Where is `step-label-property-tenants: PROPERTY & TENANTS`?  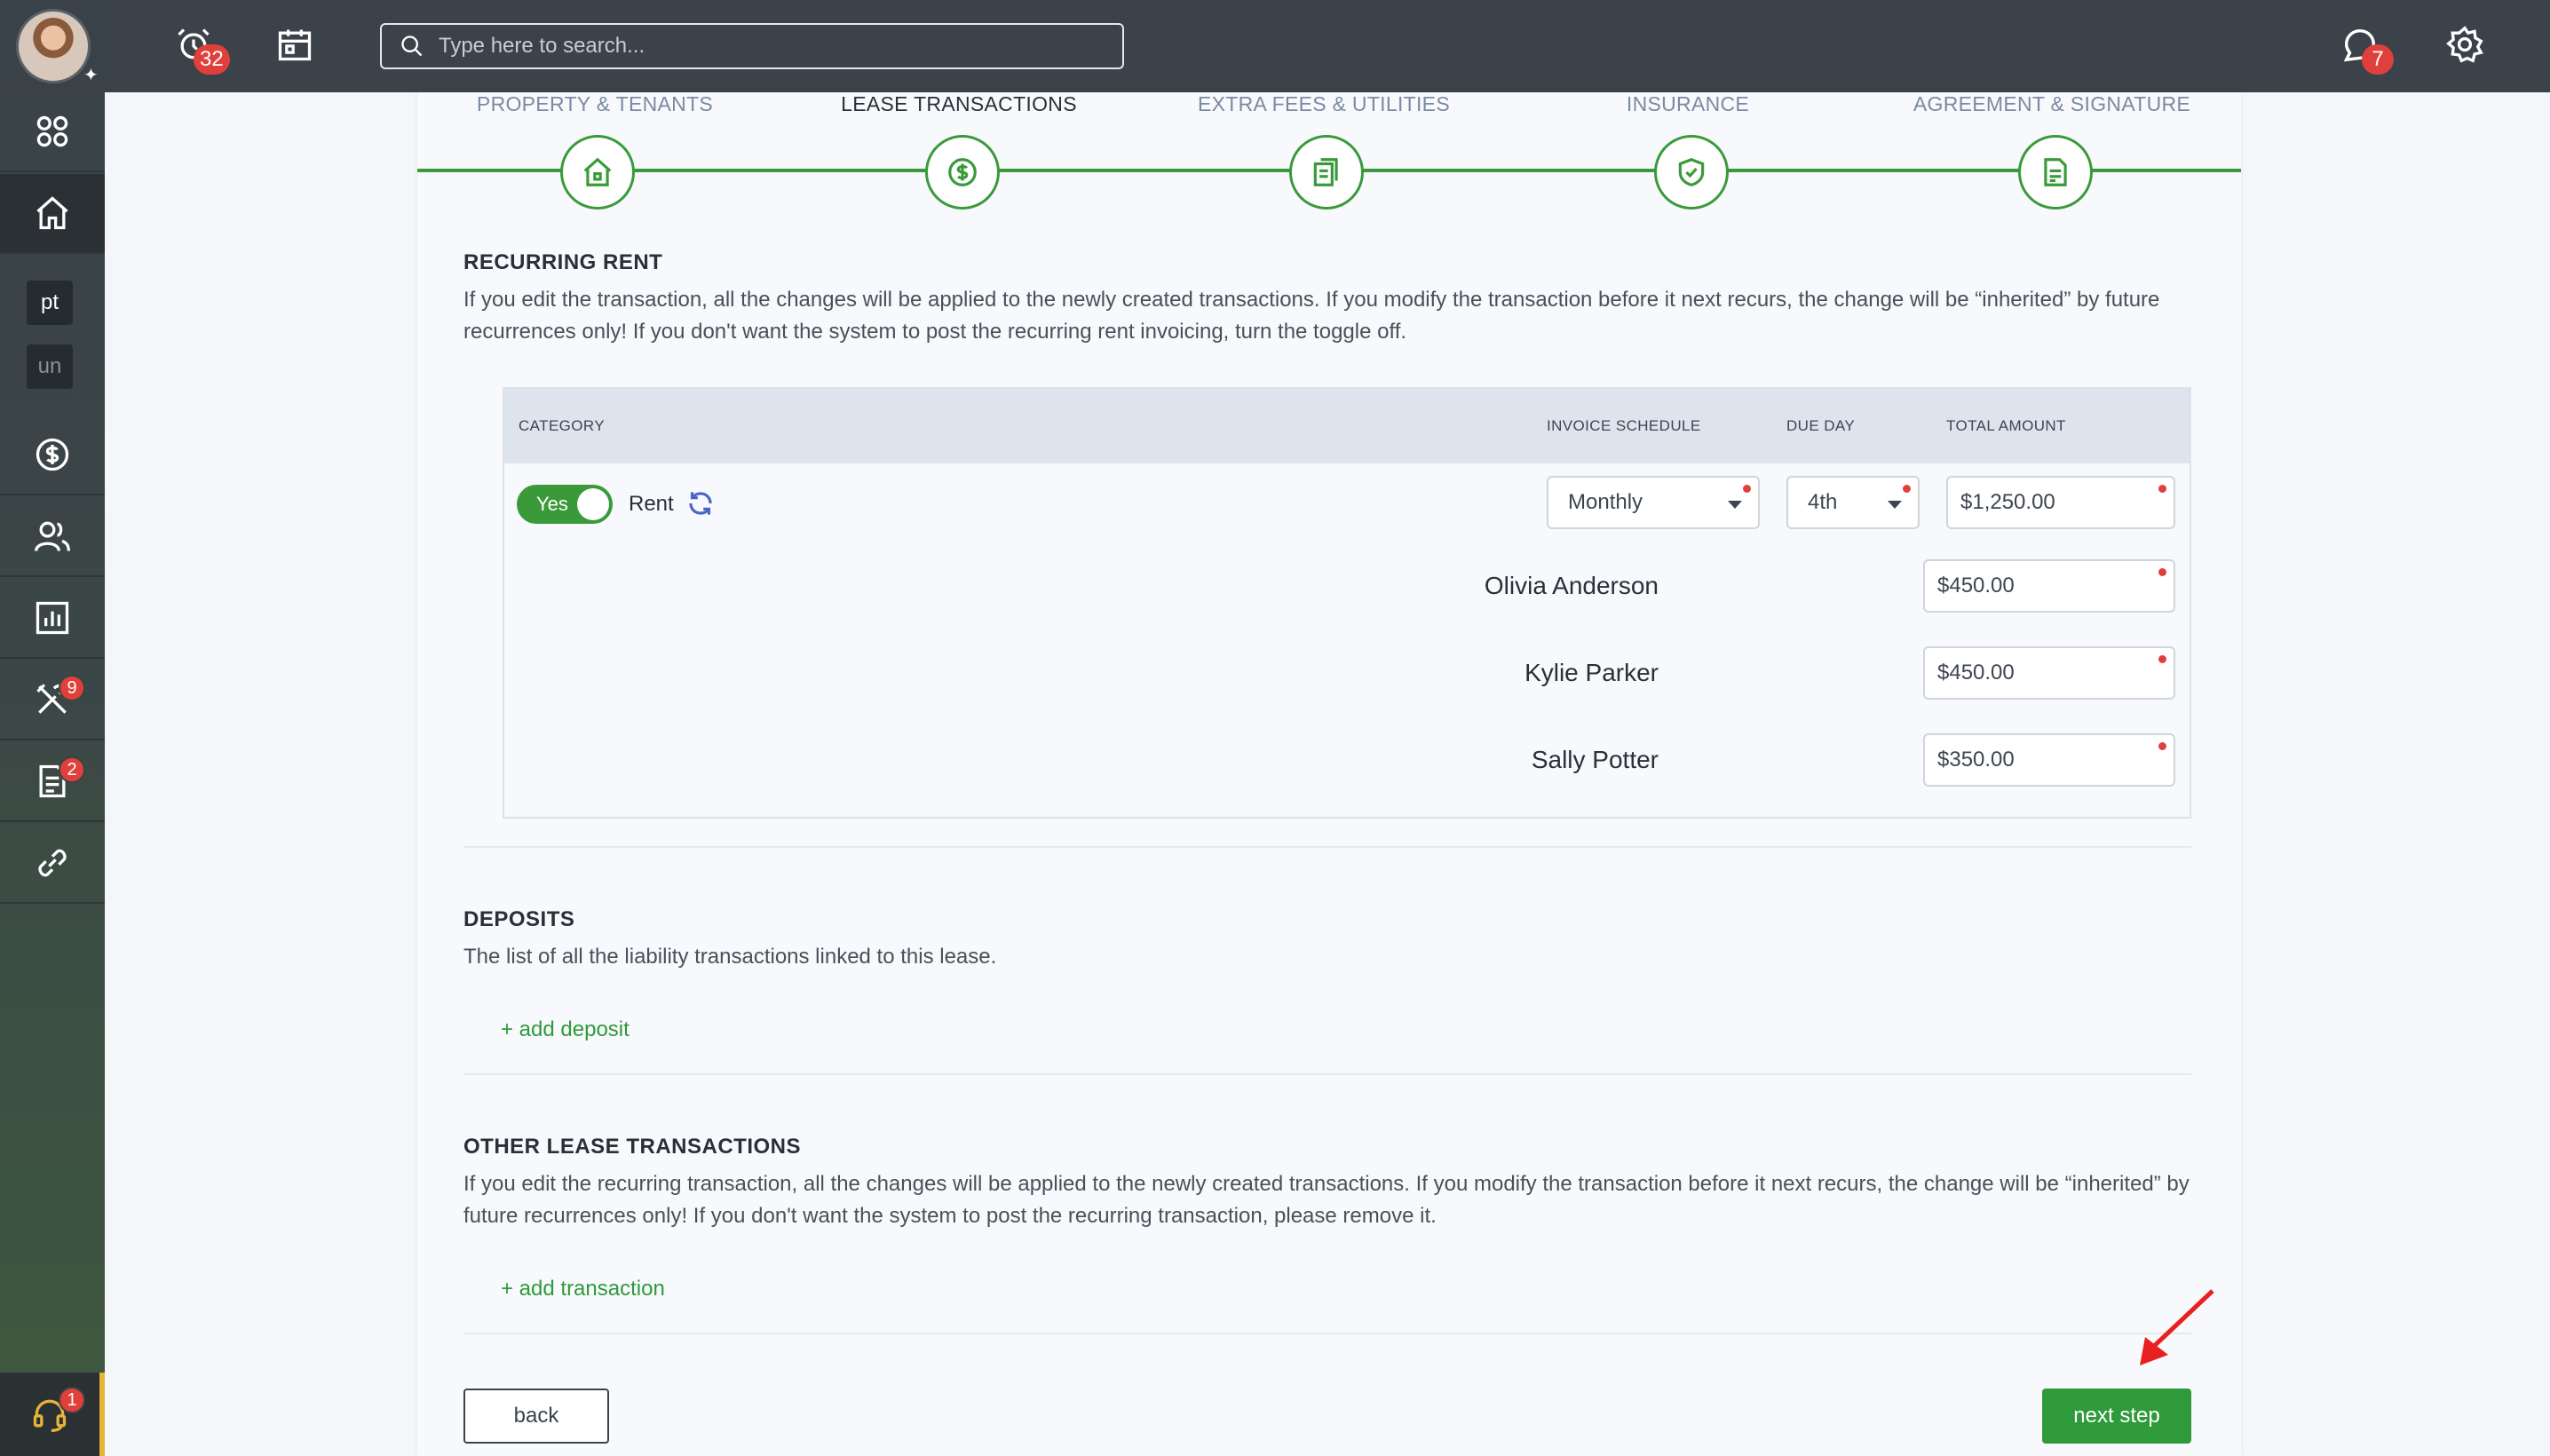
step-label-property-tenants: PROPERTY & TENANTS is located at coordinates (595, 104).